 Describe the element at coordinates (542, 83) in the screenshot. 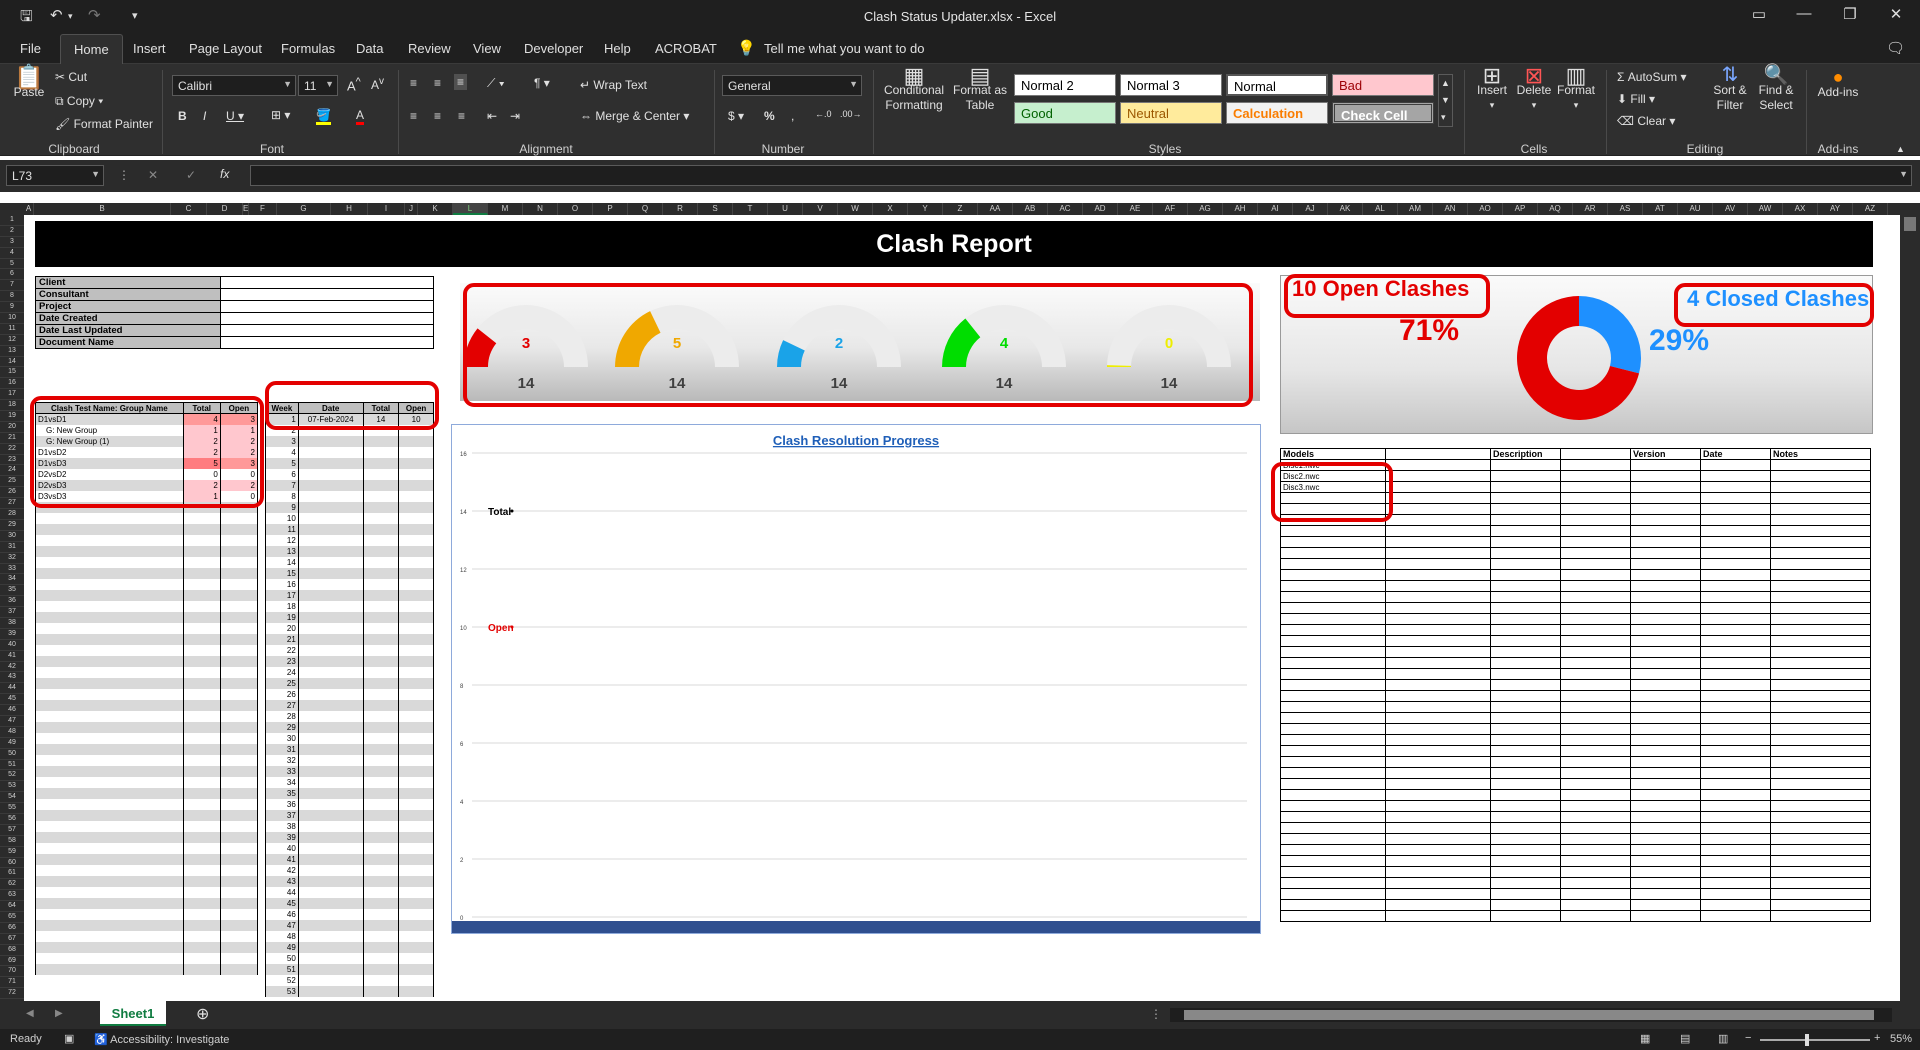

I see `text-direction-icon: ¶ ▾` at that location.